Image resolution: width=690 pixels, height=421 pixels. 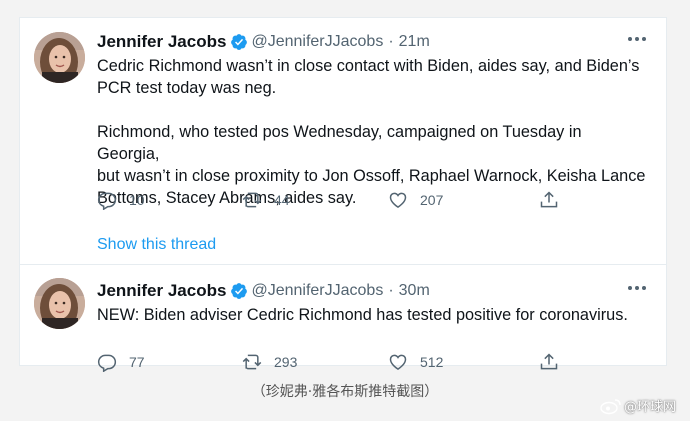 I want to click on retweet-count: 293, so click(x=286, y=362).